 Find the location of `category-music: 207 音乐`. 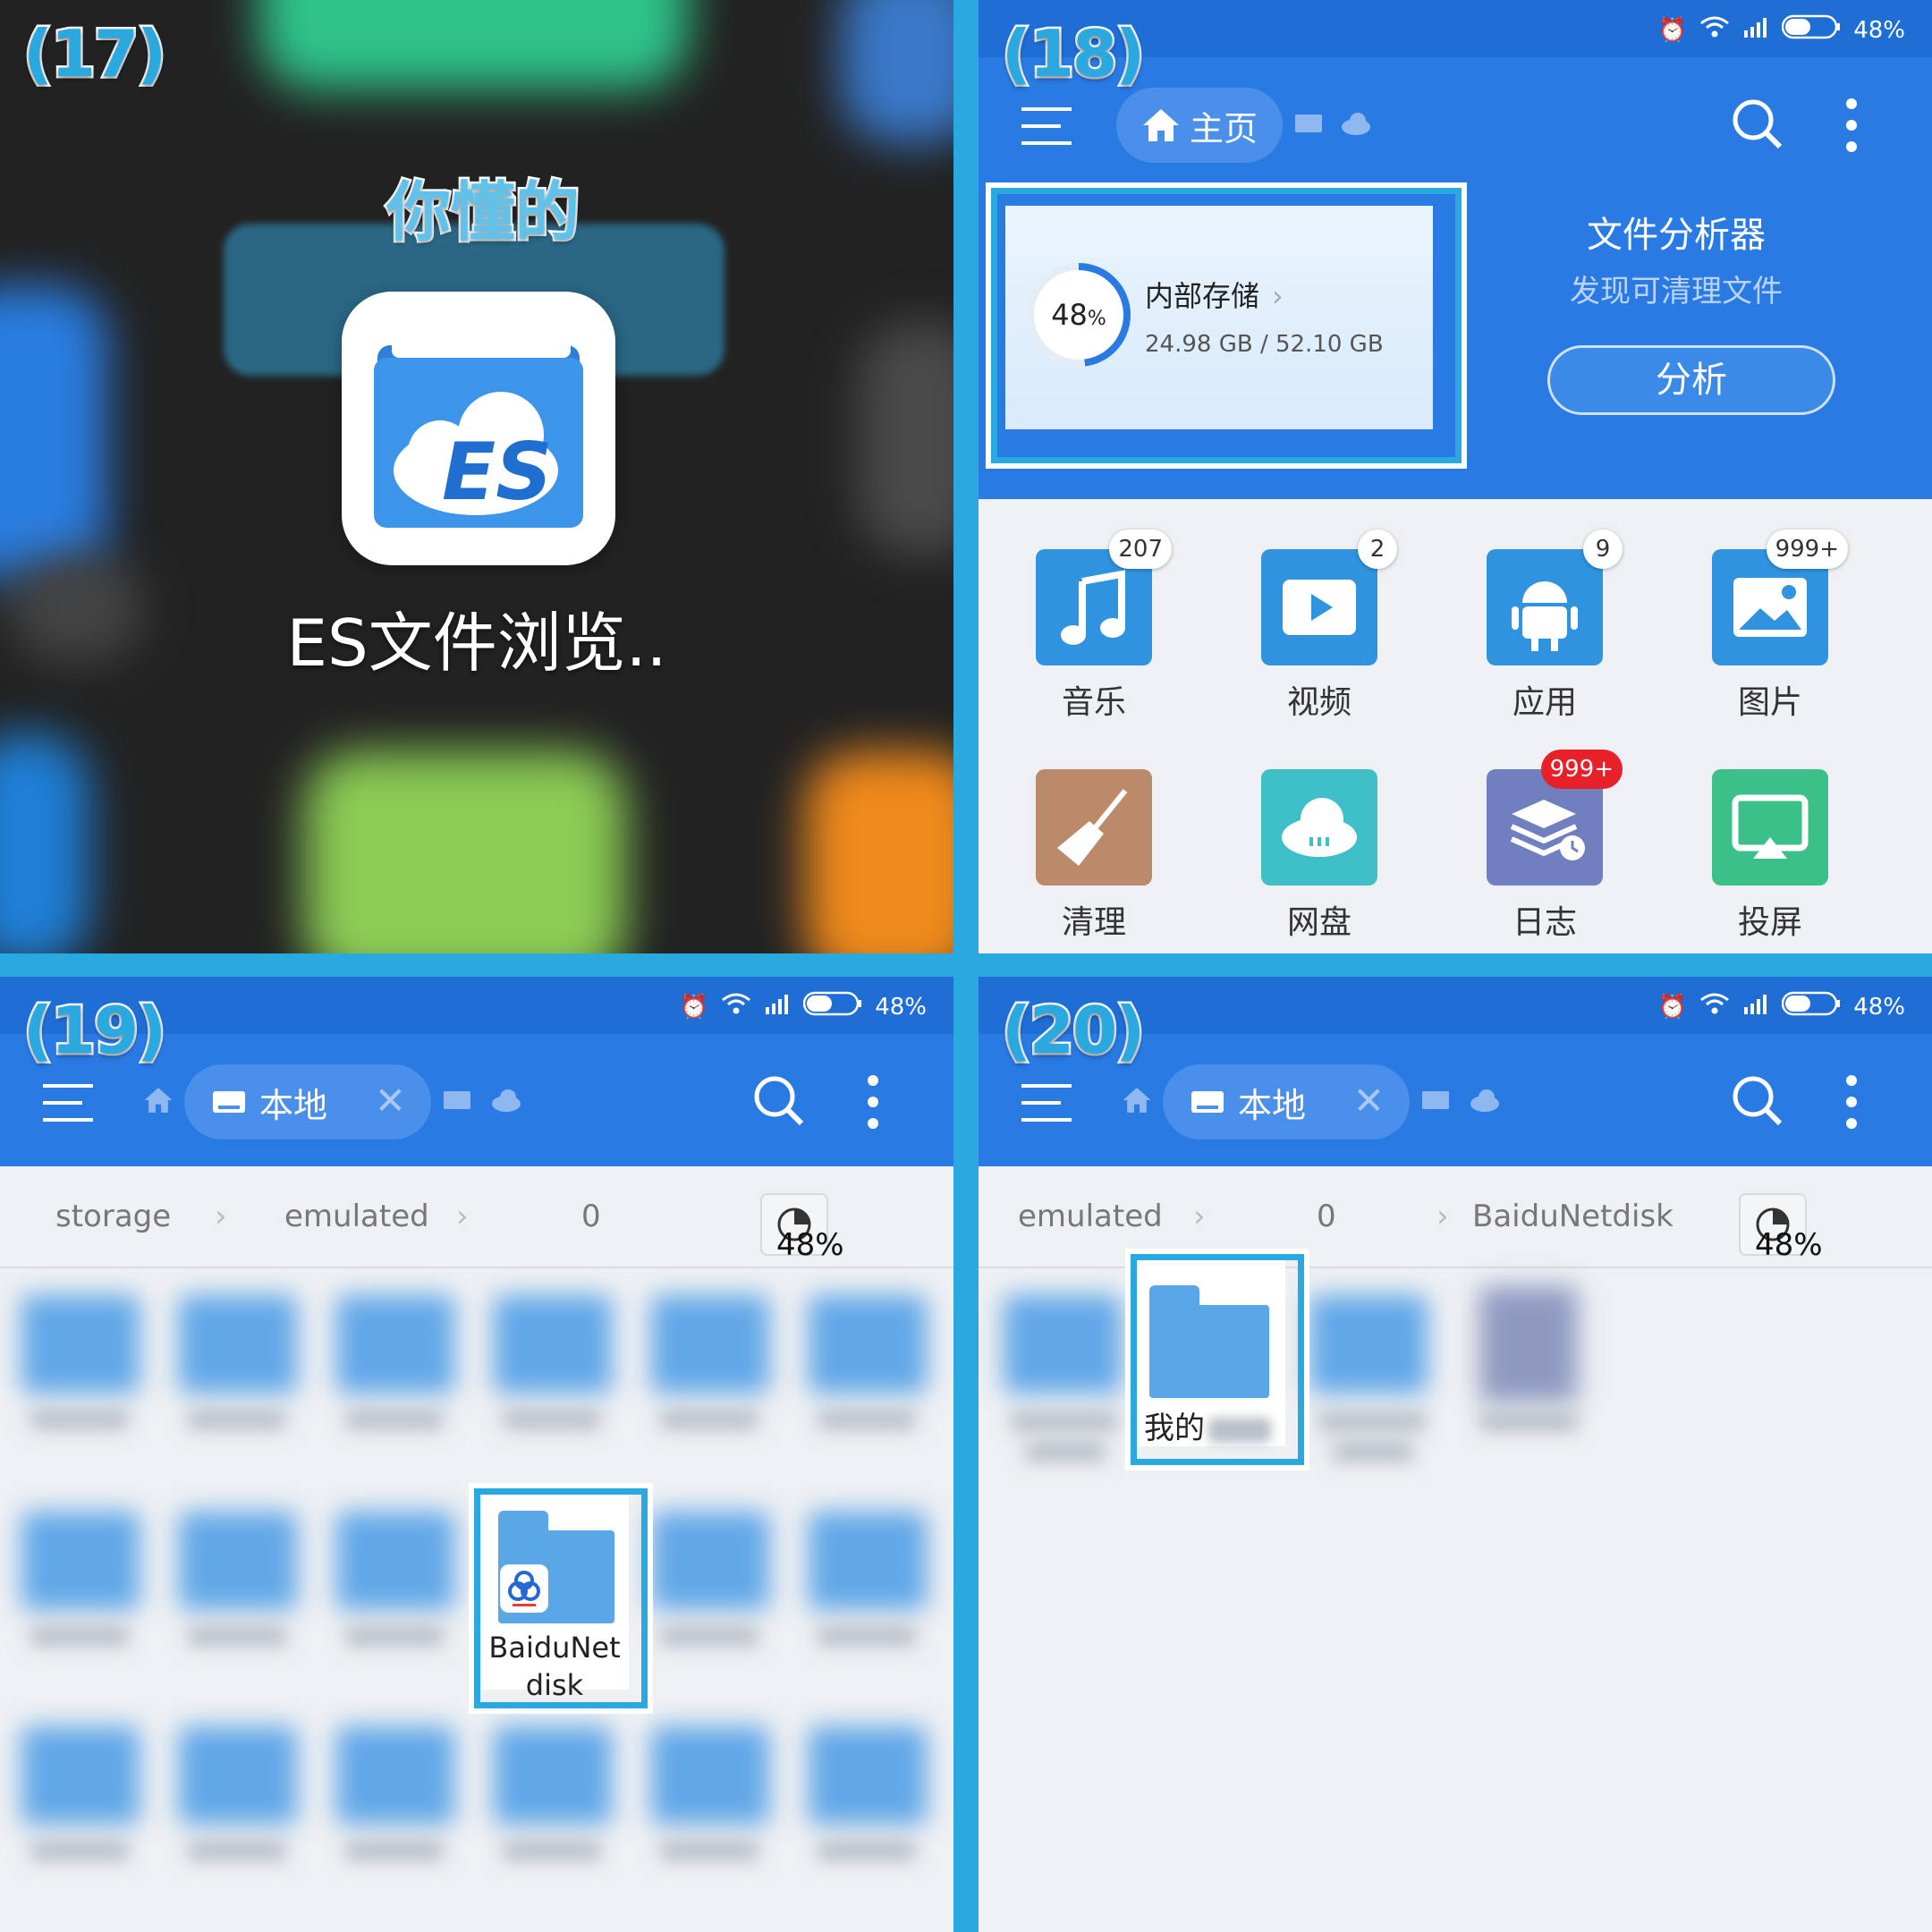

category-music: 207 音乐 is located at coordinates (1104, 626).